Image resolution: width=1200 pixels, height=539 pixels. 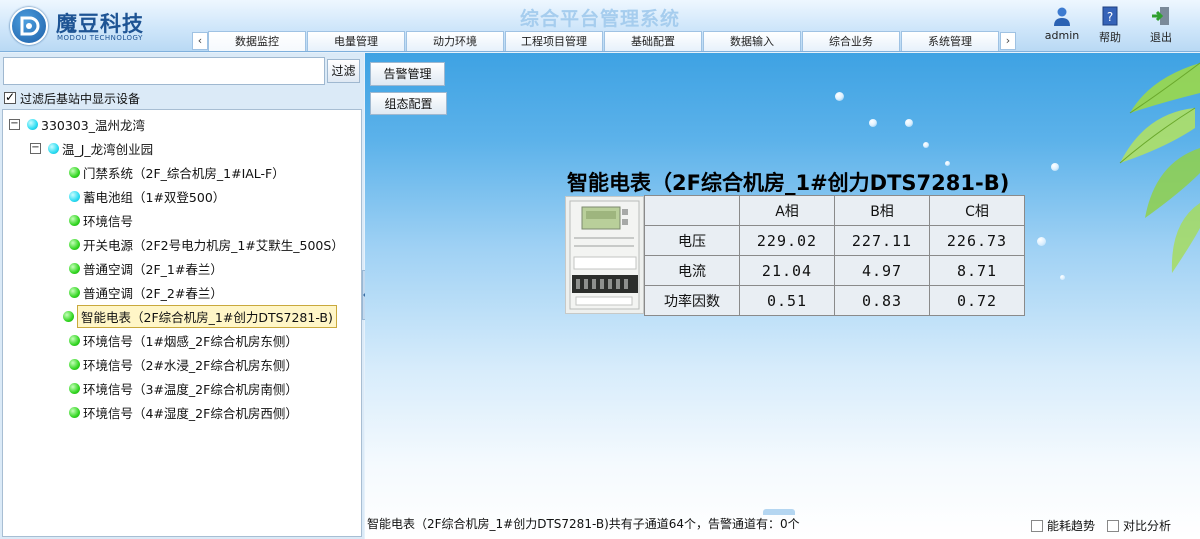 What do you see at coordinates (882, 300) in the screenshot?
I see `table-cell: 0.83` at bounding box center [882, 300].